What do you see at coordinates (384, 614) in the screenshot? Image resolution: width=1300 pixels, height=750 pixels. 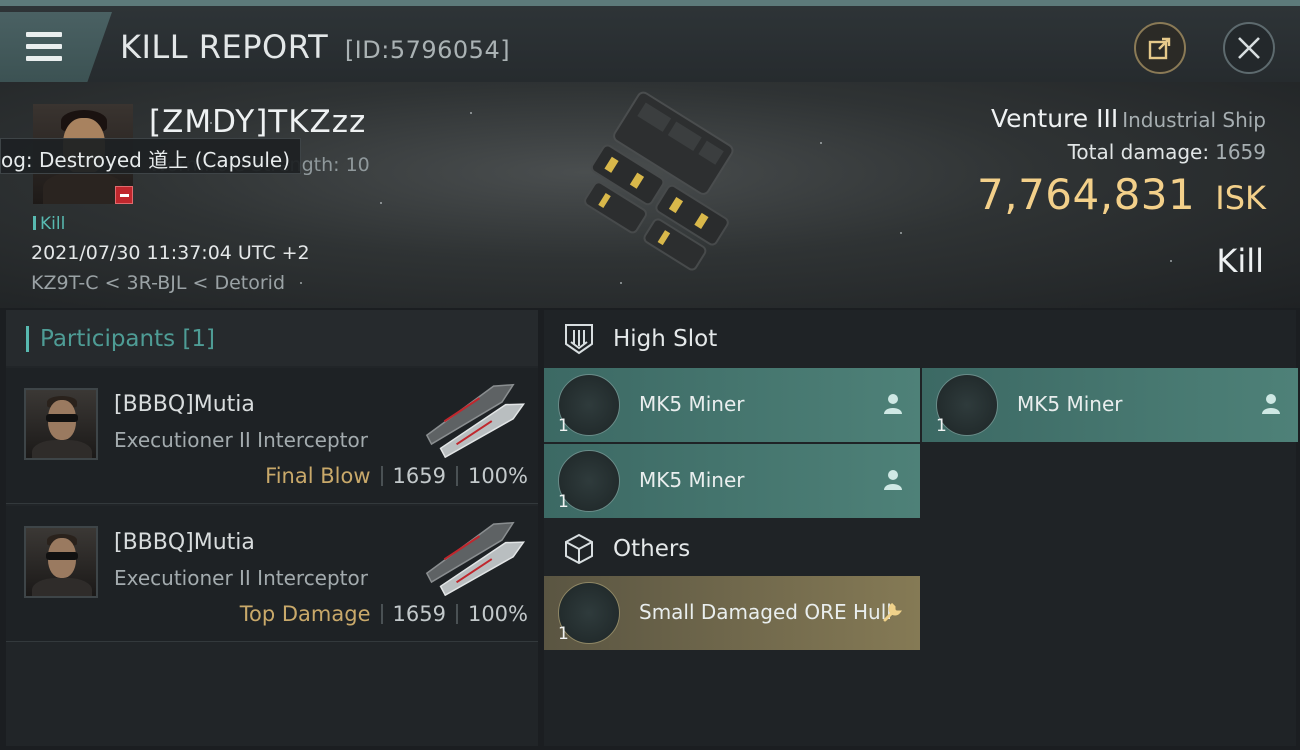 I see `participant-stats: Top Damage 1659 100%` at bounding box center [384, 614].